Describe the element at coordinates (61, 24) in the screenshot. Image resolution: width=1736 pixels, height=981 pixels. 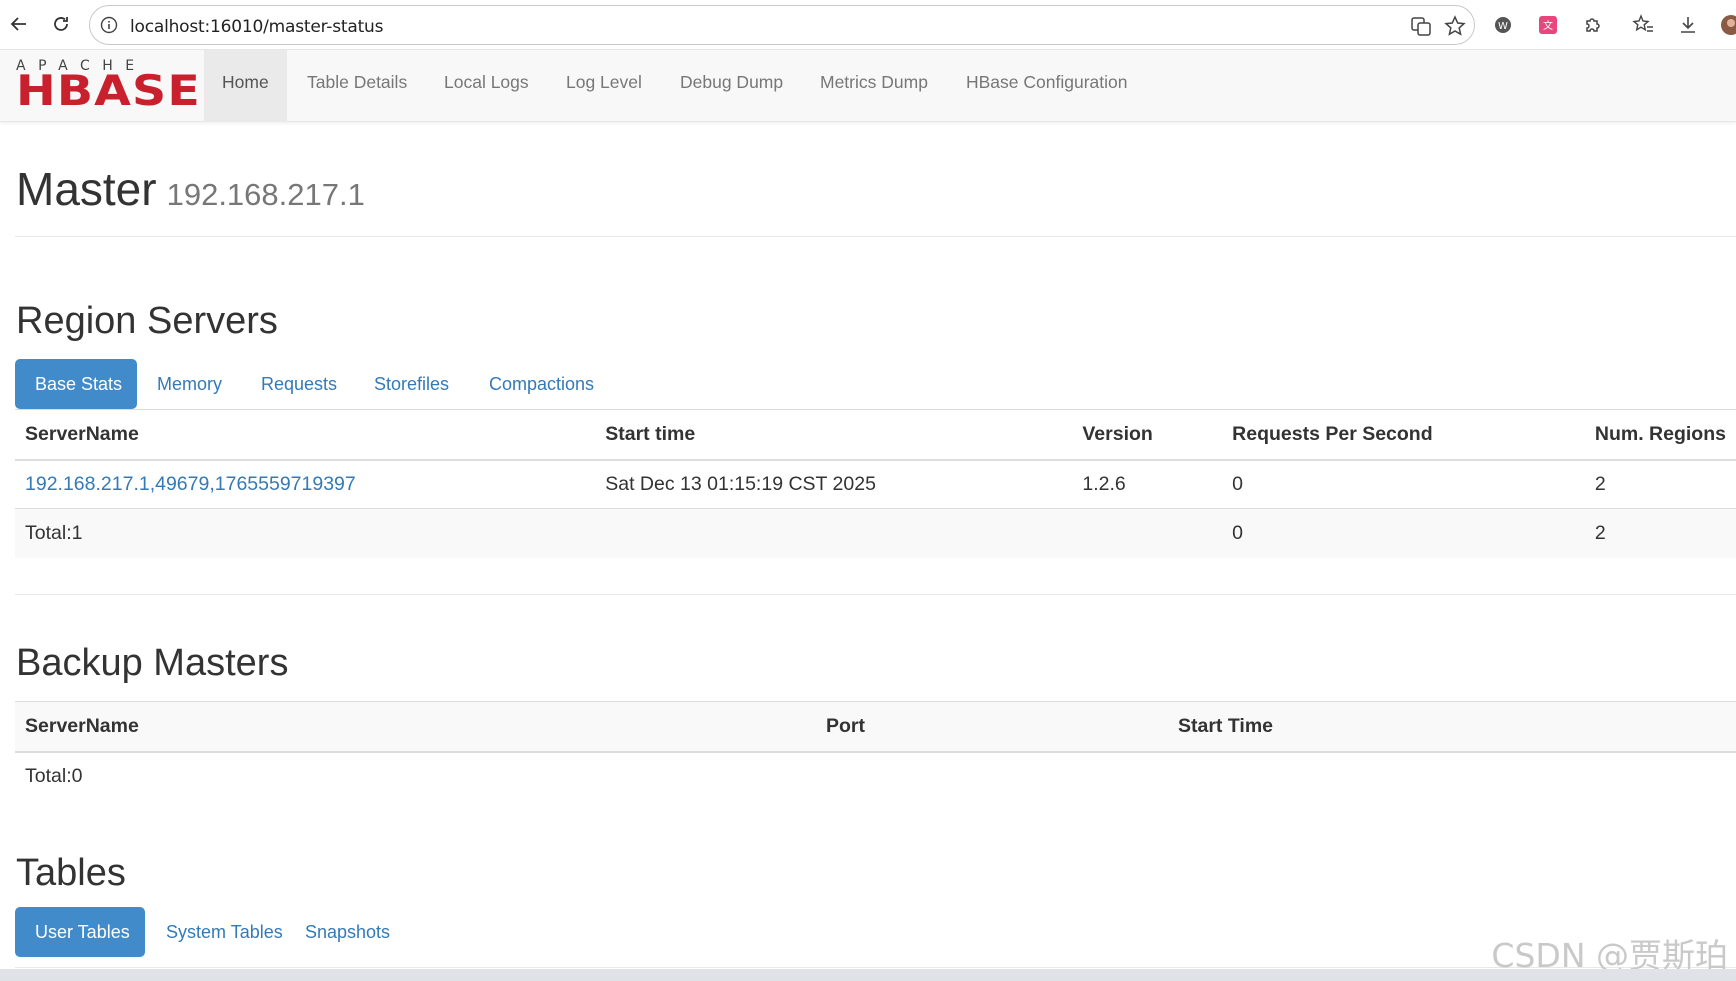
I see `reload-icon` at that location.